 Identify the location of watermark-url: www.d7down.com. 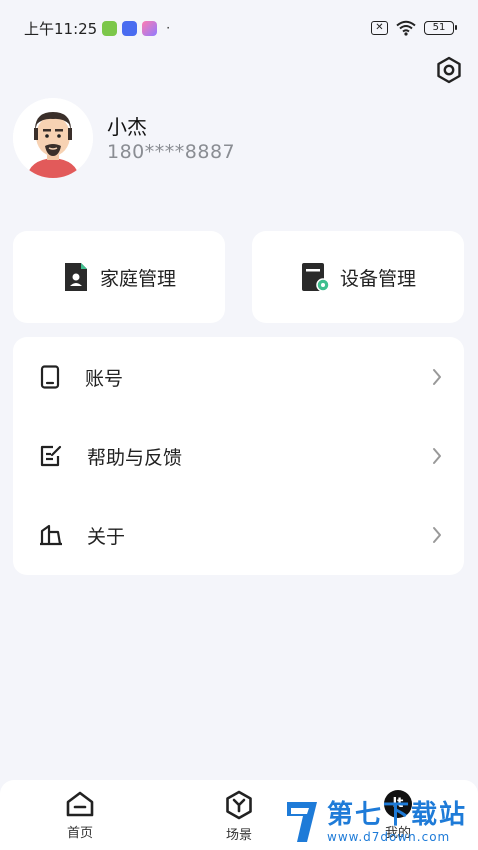
(389, 837).